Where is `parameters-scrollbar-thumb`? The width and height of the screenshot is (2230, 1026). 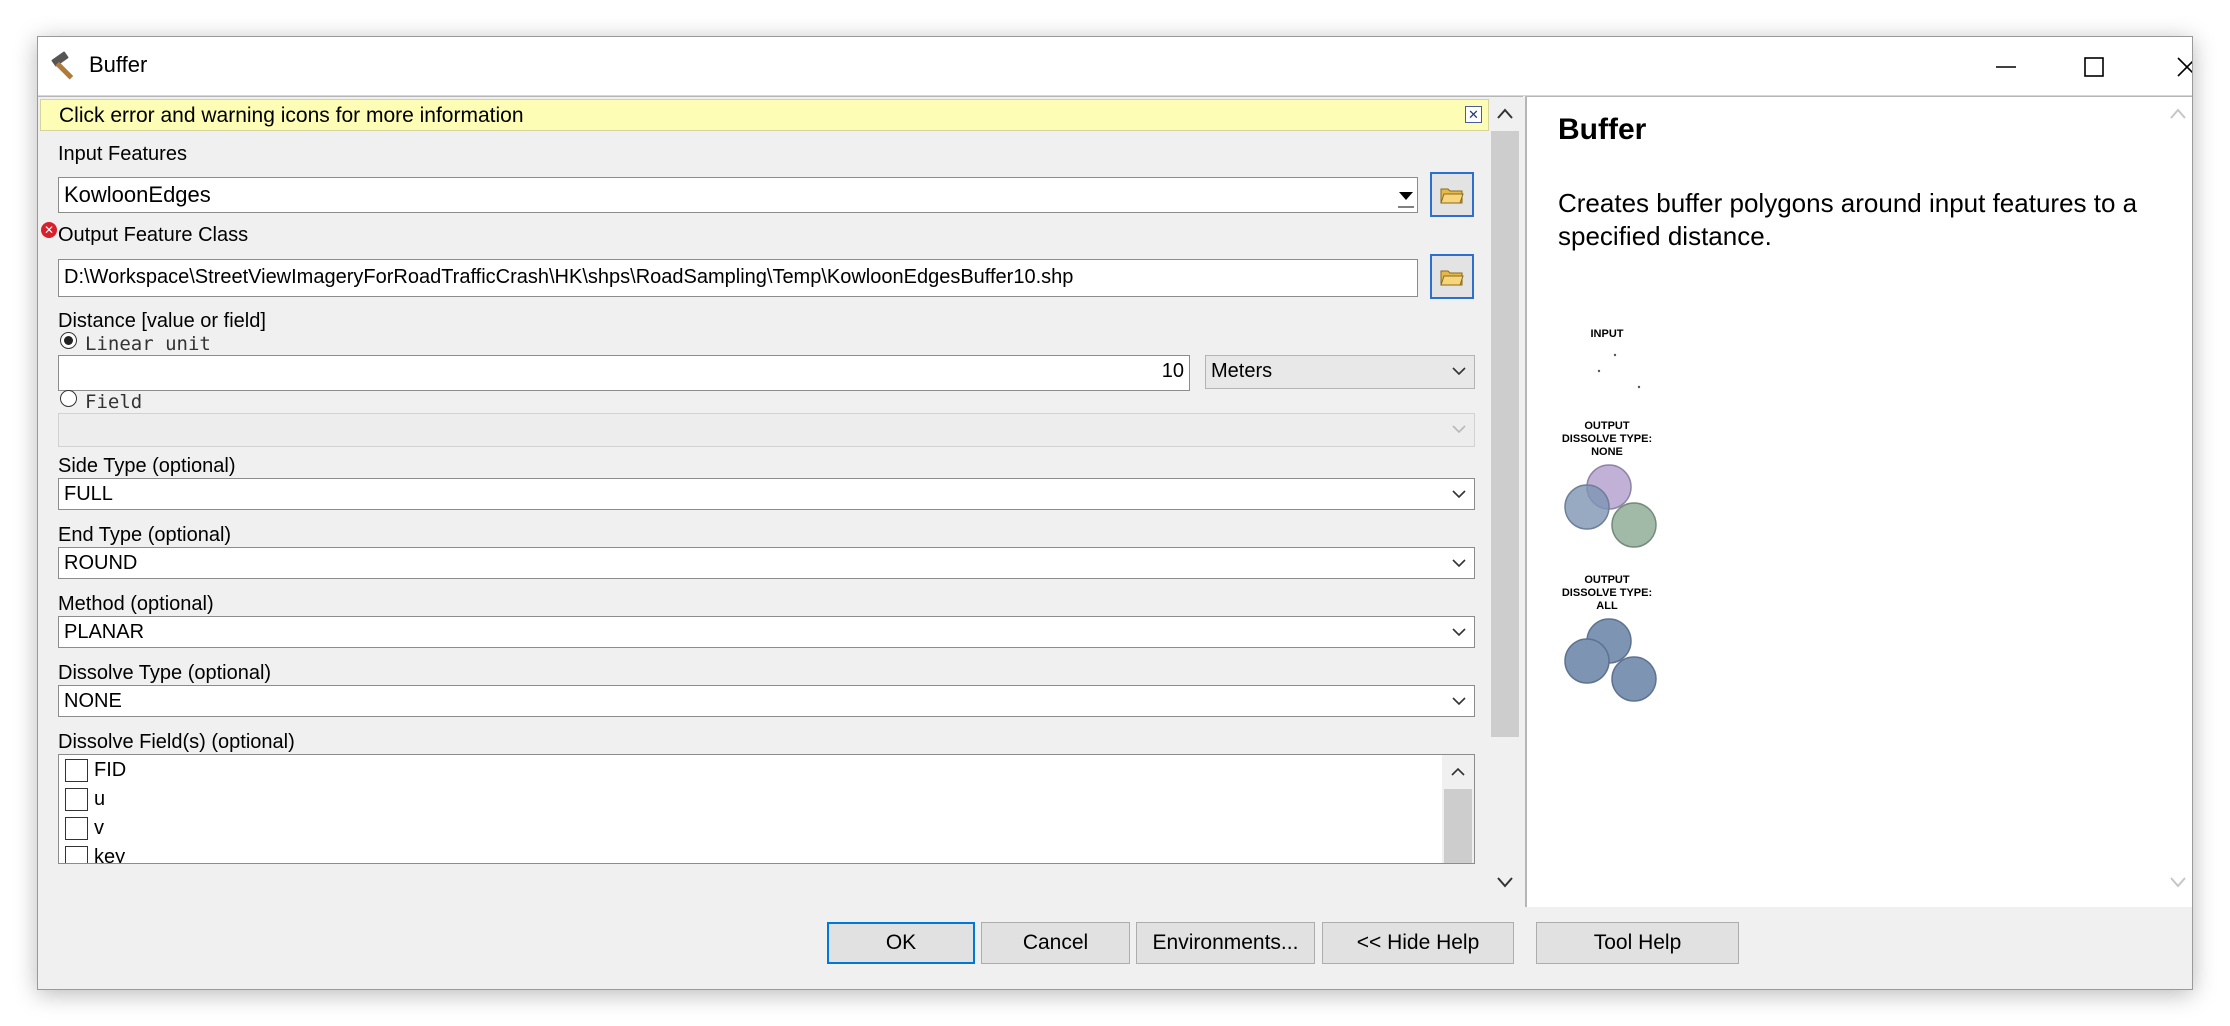 parameters-scrollbar-thumb is located at coordinates (1505, 434).